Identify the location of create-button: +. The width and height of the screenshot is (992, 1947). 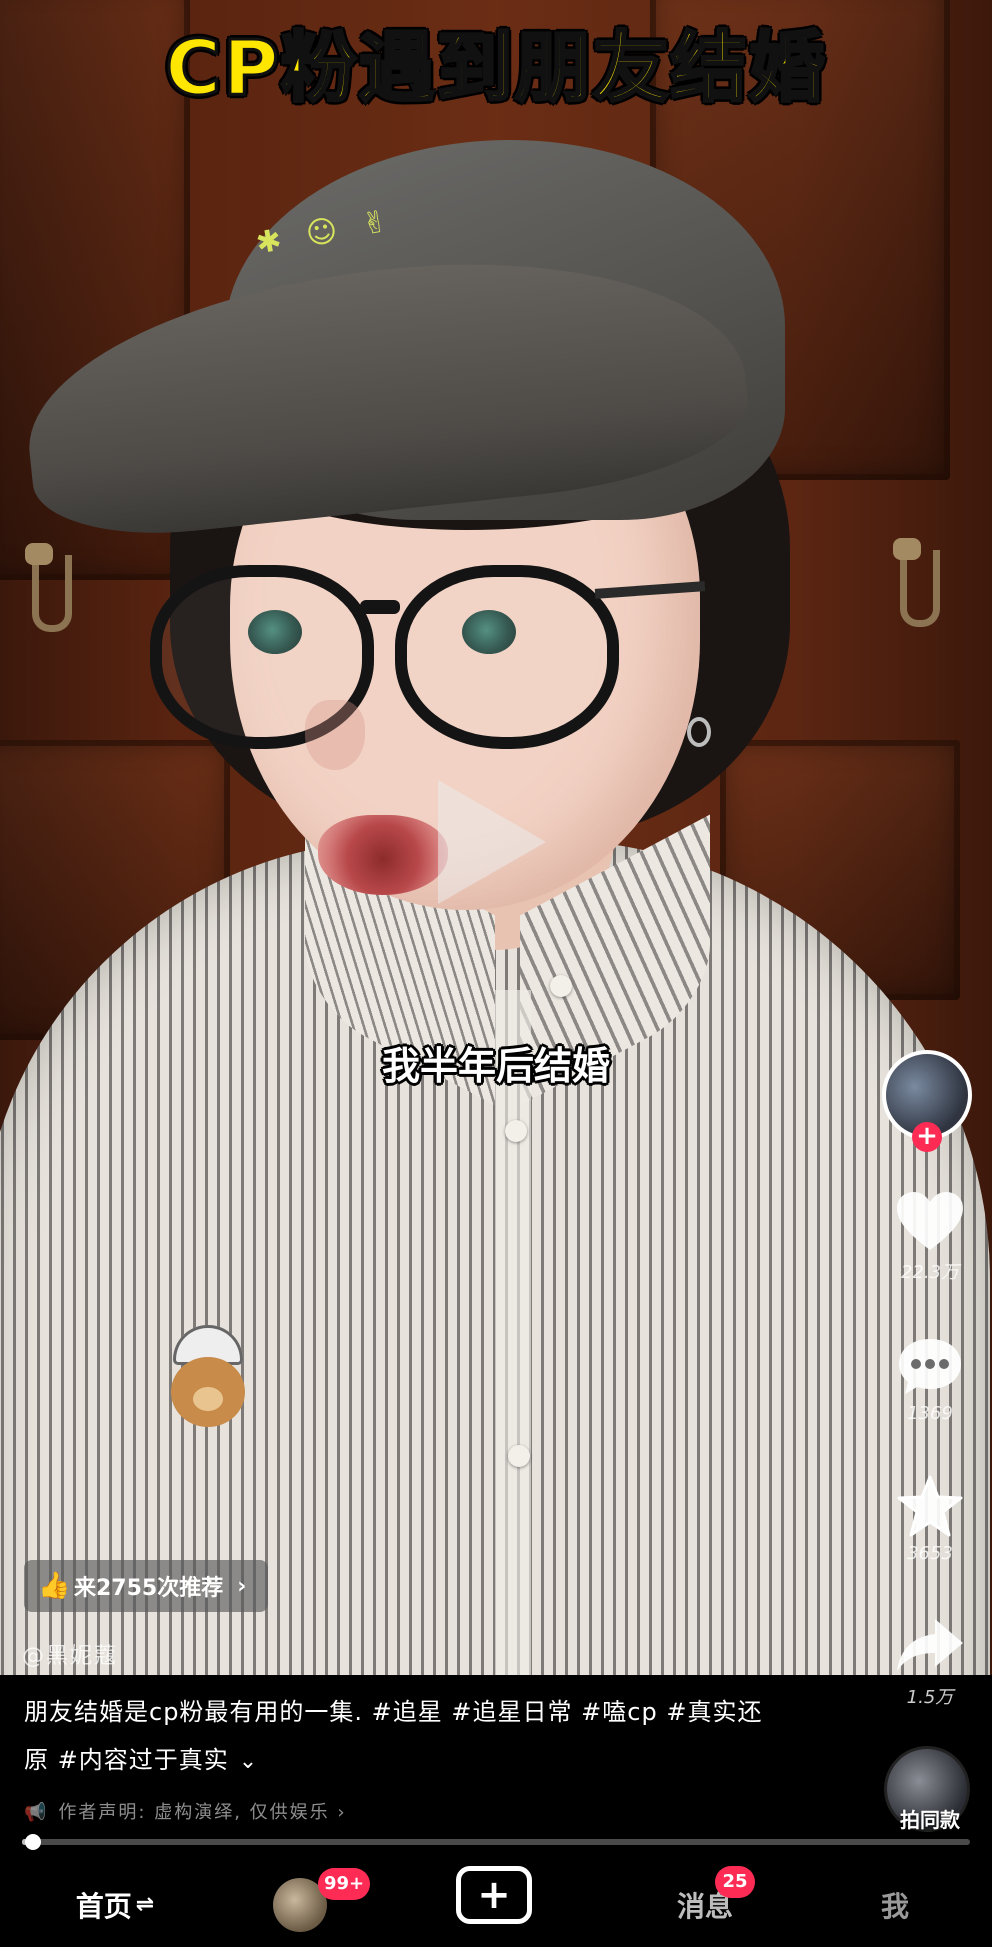
(494, 1895).